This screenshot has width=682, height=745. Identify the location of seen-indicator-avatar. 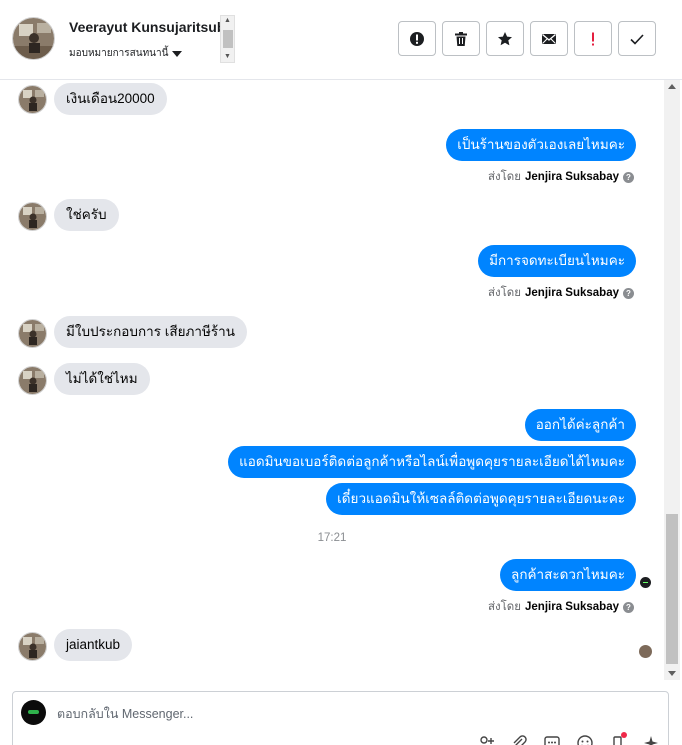
(645, 582).